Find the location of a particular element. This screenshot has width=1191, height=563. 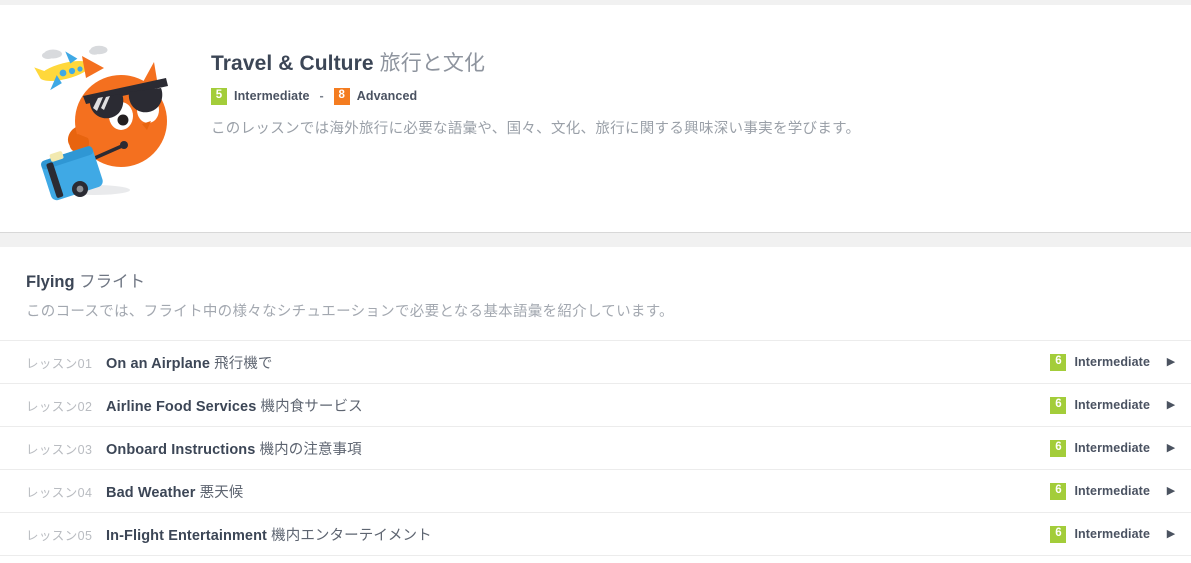

level-badge-low: 5 is located at coordinates (219, 96).